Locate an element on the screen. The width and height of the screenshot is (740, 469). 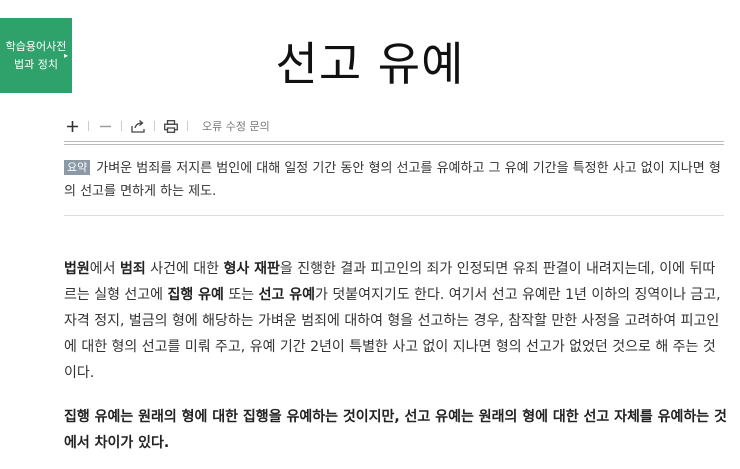
share-button is located at coordinates (138, 126).